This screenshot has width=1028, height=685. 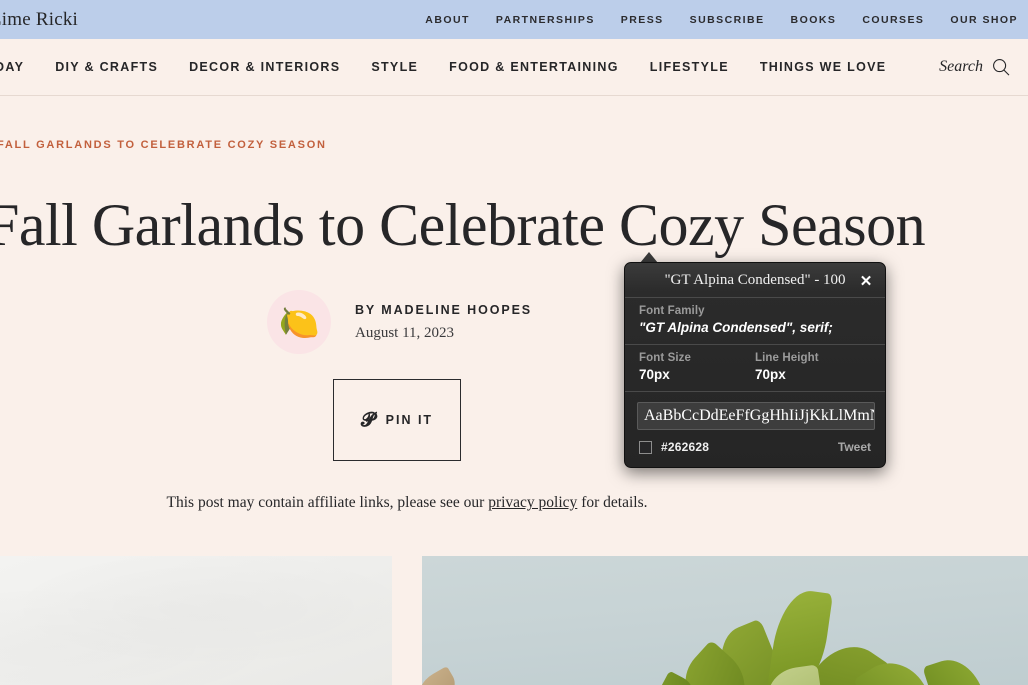 What do you see at coordinates (770, 374) in the screenshot?
I see `line-height-value: 70px` at bounding box center [770, 374].